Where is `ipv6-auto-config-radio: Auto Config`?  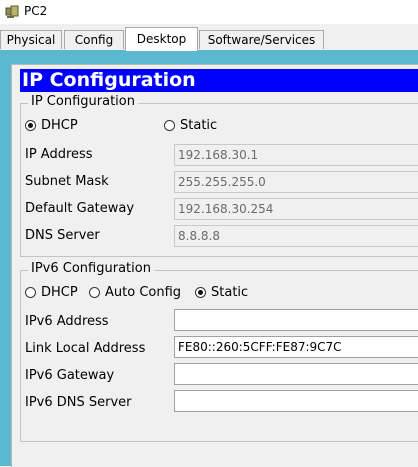
ipv6-auto-config-radio: Auto Config is located at coordinates (135, 292).